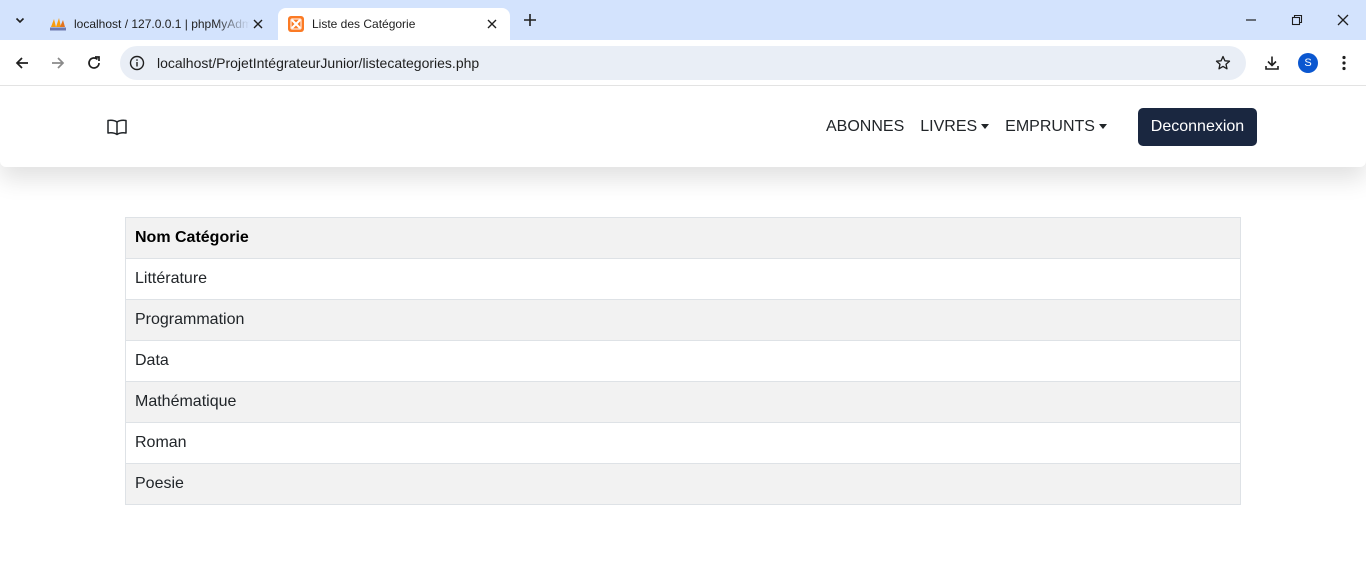 The height and width of the screenshot is (588, 1366). I want to click on table-row: Data, so click(683, 361).